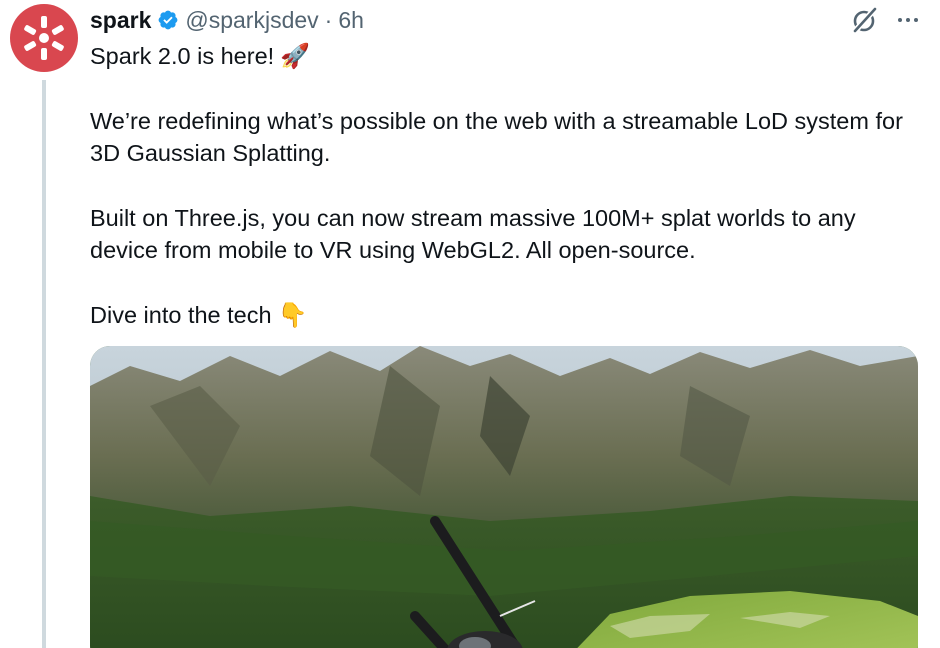 The image size is (940, 648). I want to click on tweet-header: spark @sparkjsdev · 6h, so click(227, 20).